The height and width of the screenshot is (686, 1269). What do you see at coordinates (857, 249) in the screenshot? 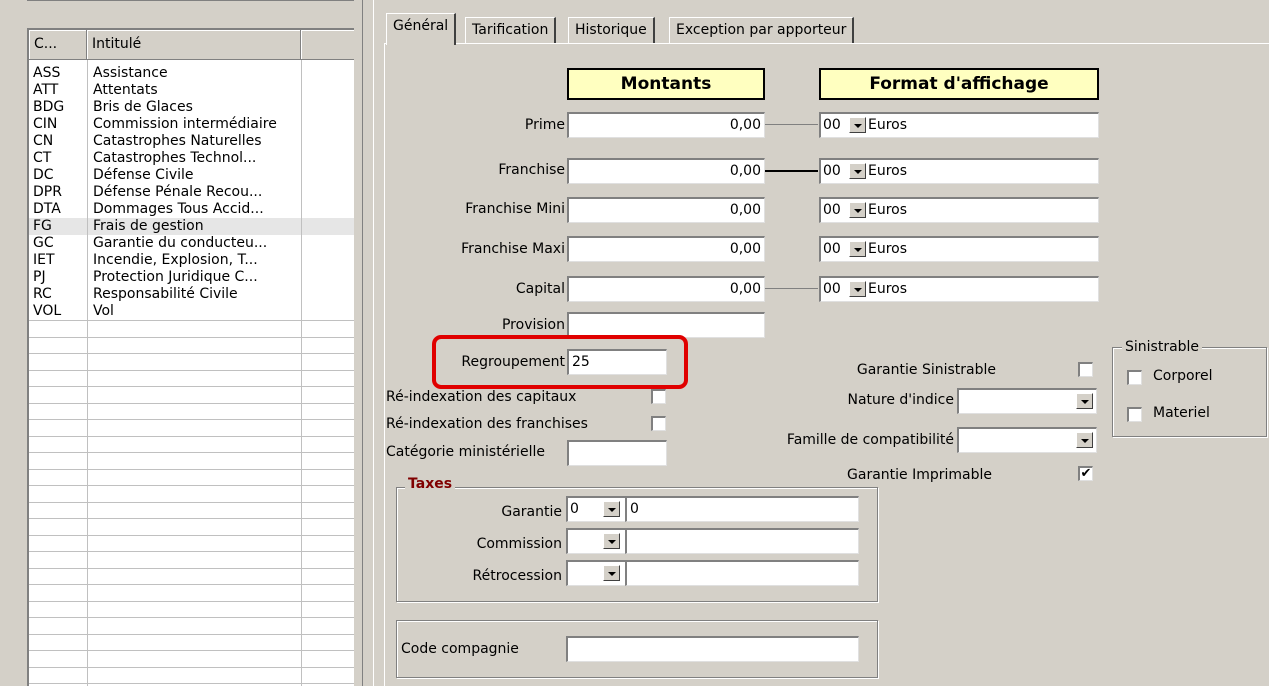
I see `franchise-maxi-format-dropdown` at bounding box center [857, 249].